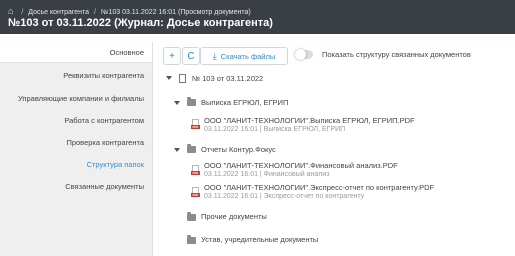 Image resolution: width=515 pixels, height=256 pixels. Describe the element at coordinates (104, 120) in the screenshot. I see `sidebar-item-work: Работа с контрагентом` at that location.